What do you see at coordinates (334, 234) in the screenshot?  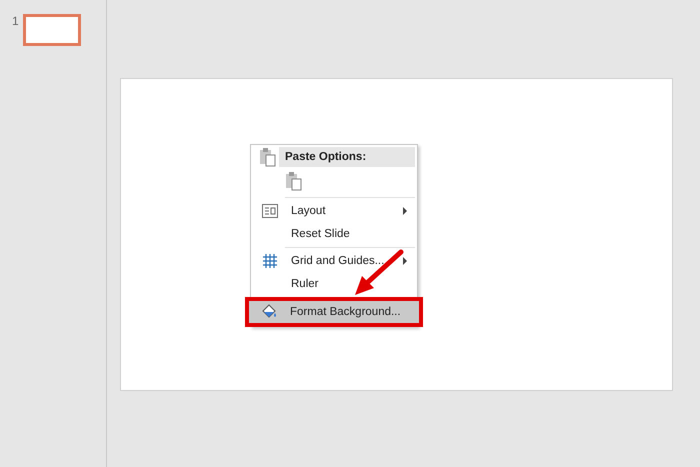 I see `menu-item: Reset Slide` at bounding box center [334, 234].